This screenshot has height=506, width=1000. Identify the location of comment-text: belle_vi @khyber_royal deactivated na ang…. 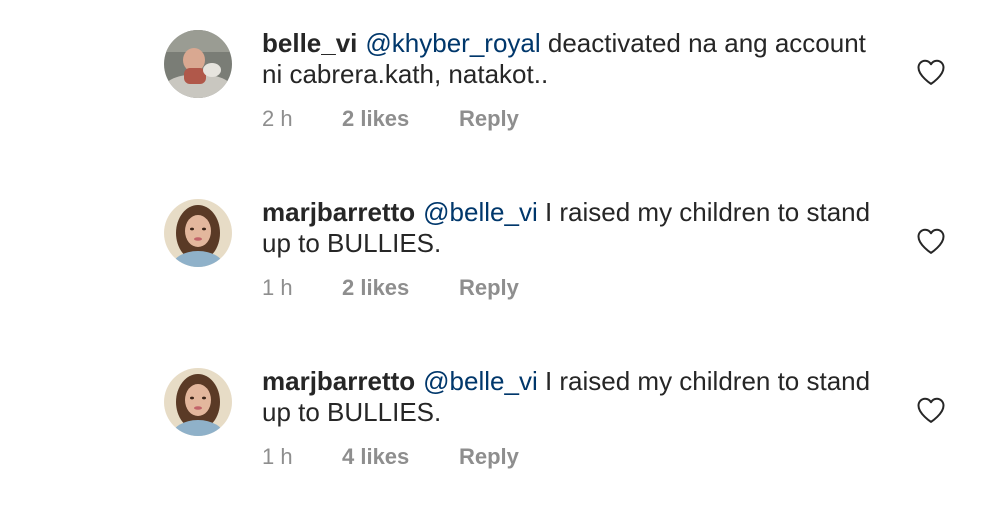
(572, 59).